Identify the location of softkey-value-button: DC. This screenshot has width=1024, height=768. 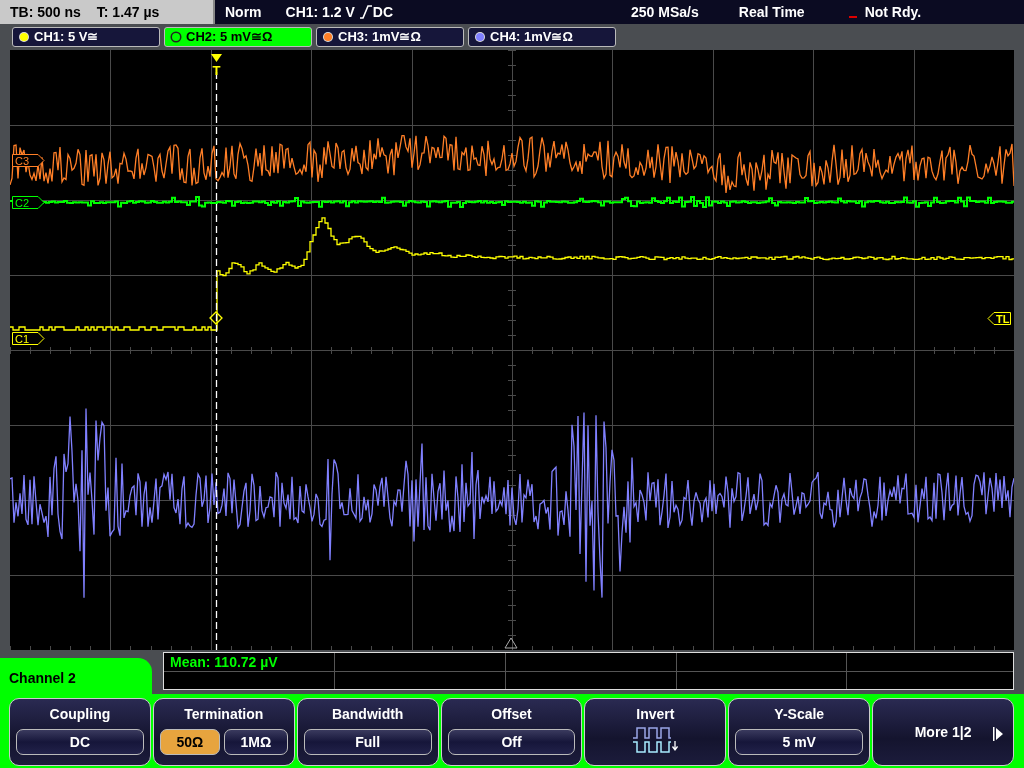
(80, 742).